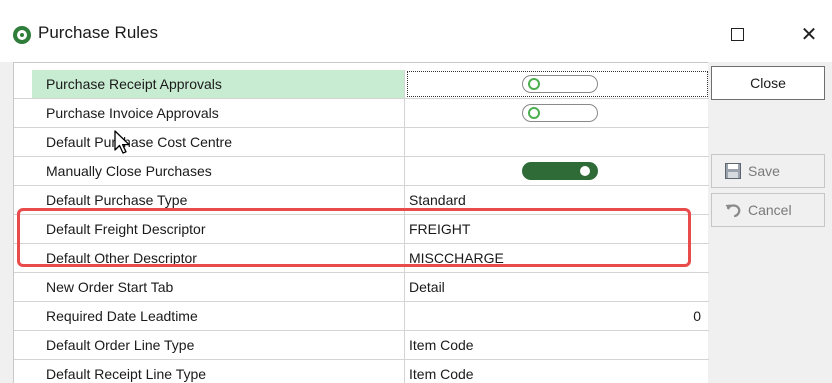 The image size is (832, 383). I want to click on cancel-button-label: Cancel, so click(770, 210).